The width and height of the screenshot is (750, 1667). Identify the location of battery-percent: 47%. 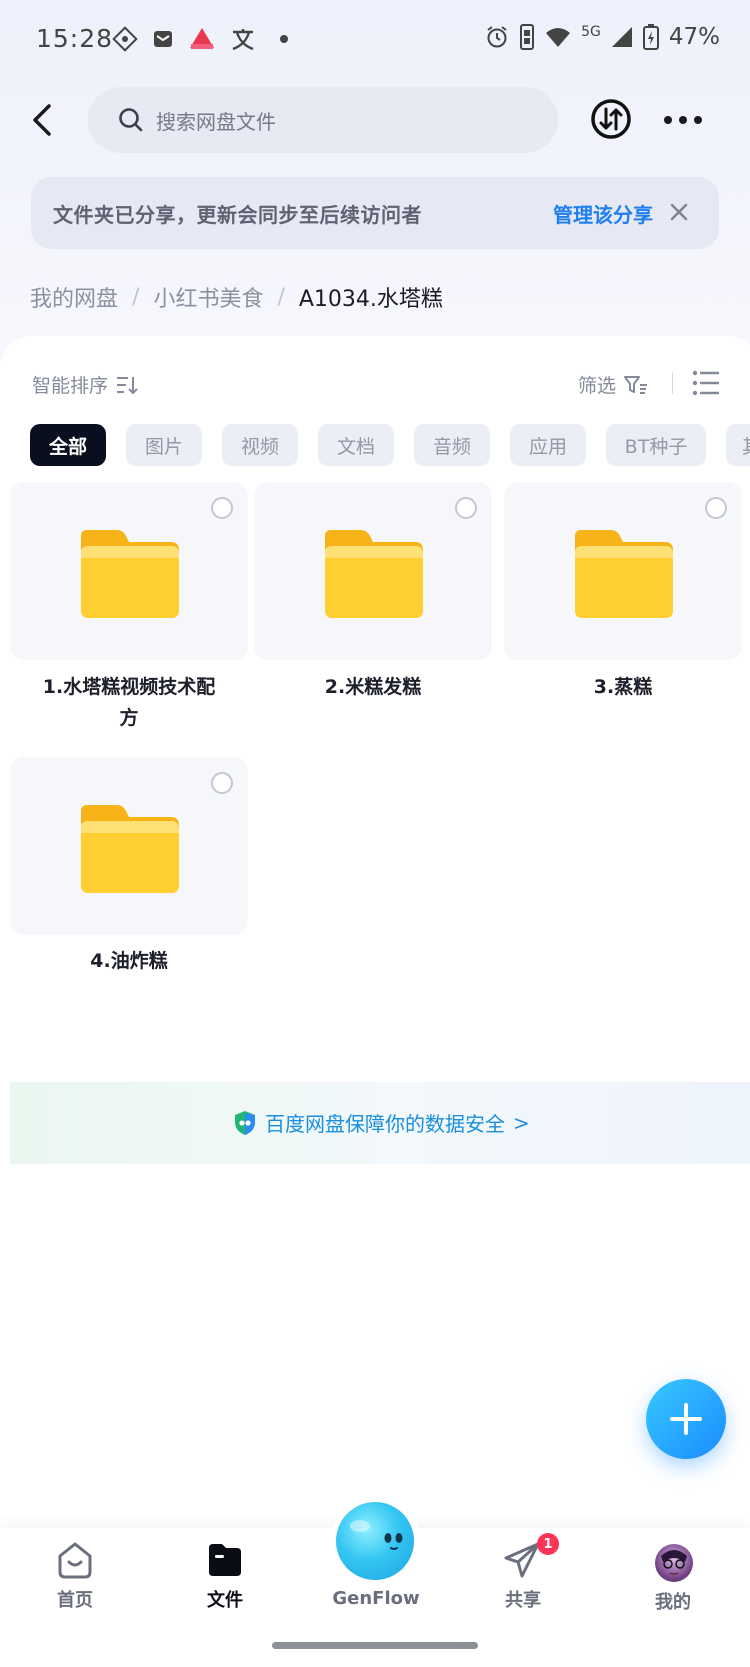
(694, 37).